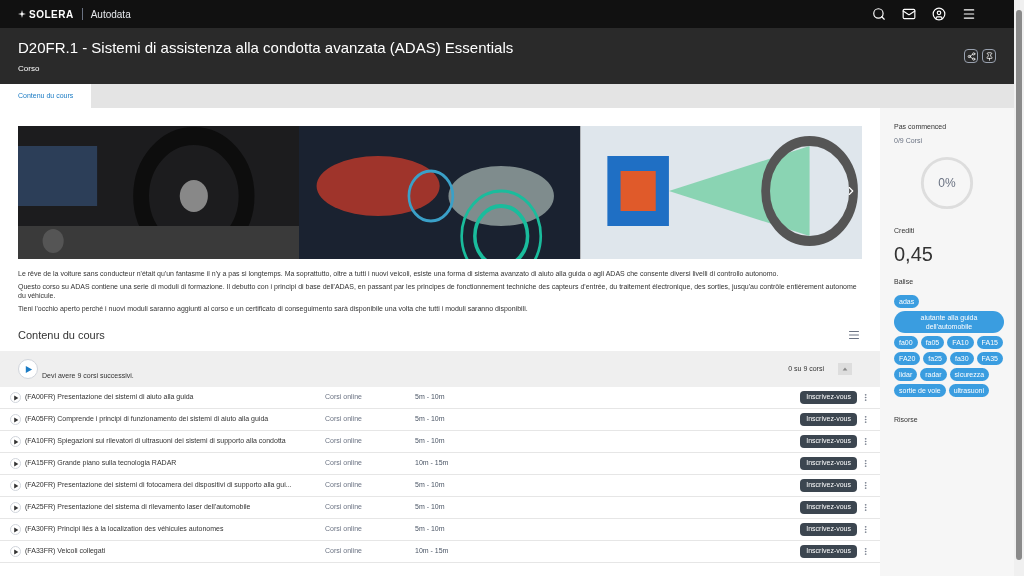 This screenshot has height=576, width=1024. Describe the element at coordinates (62, 335) in the screenshot. I see `section-title: Contenu du cours` at that location.